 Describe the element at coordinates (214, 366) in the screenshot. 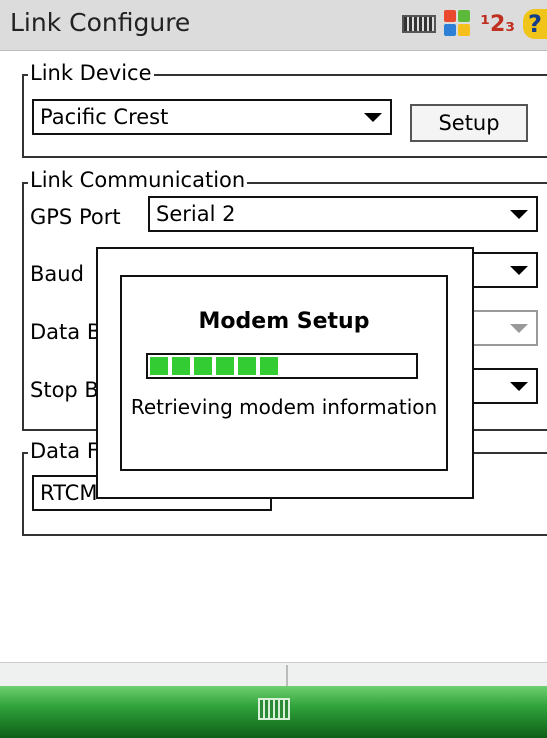

I see `progress-fill` at that location.